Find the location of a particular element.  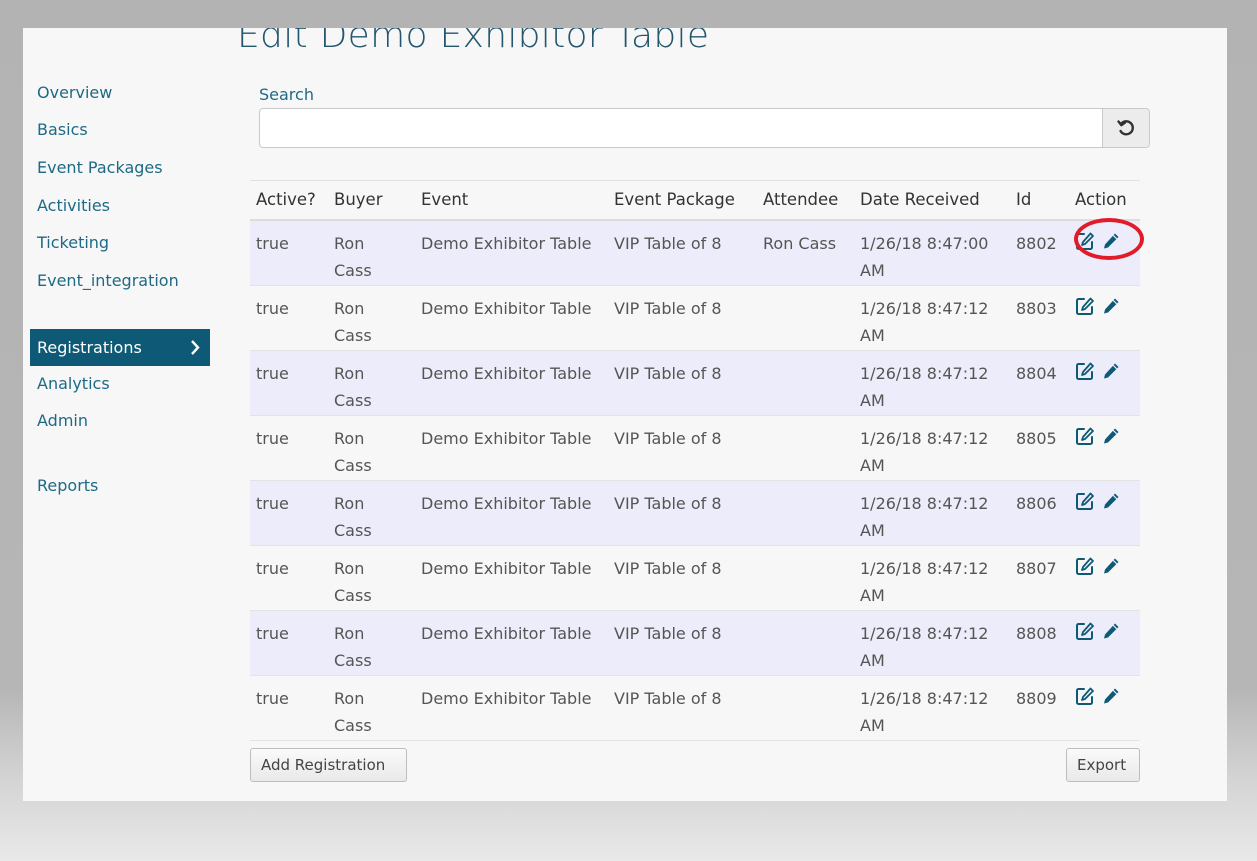

header-buyer: Buyer is located at coordinates (358, 199).